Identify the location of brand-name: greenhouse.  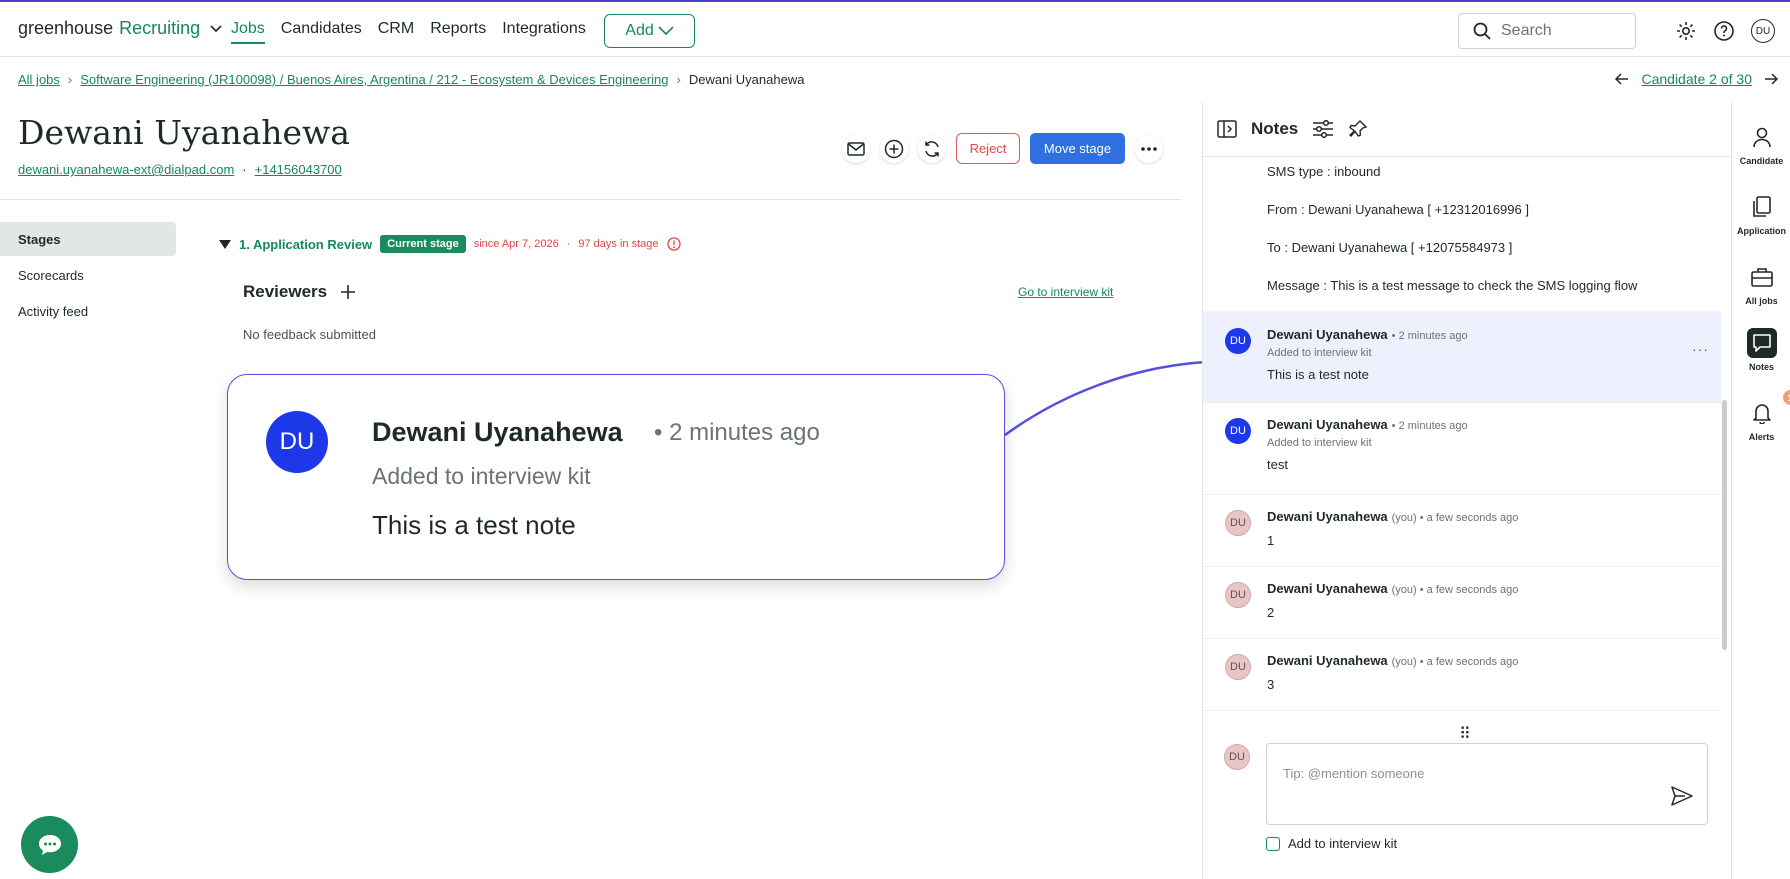
(66, 28).